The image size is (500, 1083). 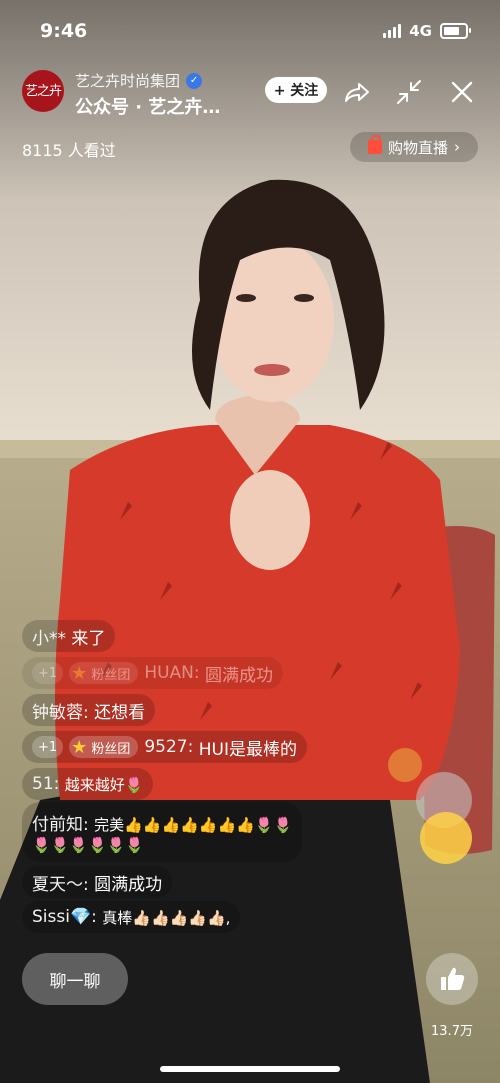 I want to click on minimize-icon, so click(x=409, y=92).